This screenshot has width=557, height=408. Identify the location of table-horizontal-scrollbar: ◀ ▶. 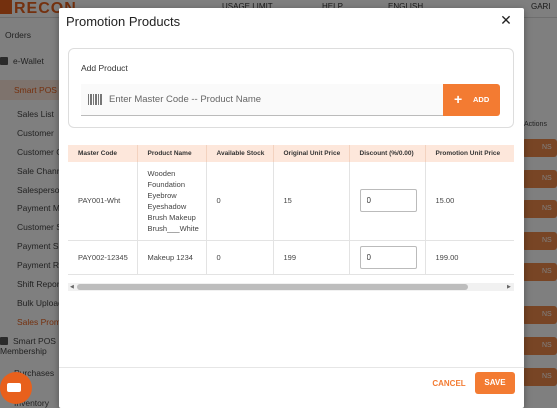
(291, 287).